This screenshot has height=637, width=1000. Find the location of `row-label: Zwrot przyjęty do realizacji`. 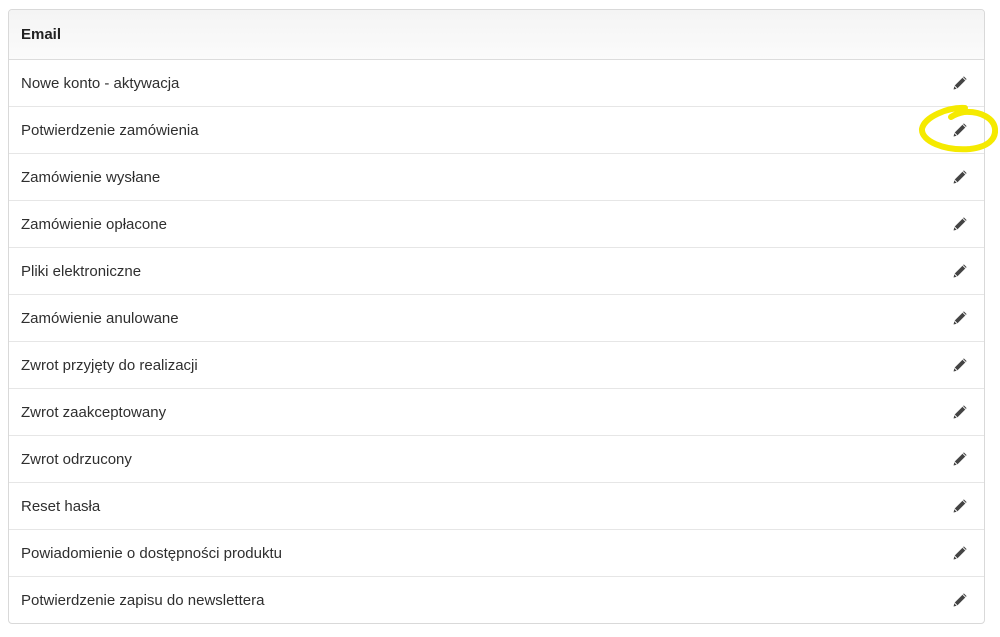

row-label: Zwrot przyjęty do realizacji is located at coordinates (109, 365).